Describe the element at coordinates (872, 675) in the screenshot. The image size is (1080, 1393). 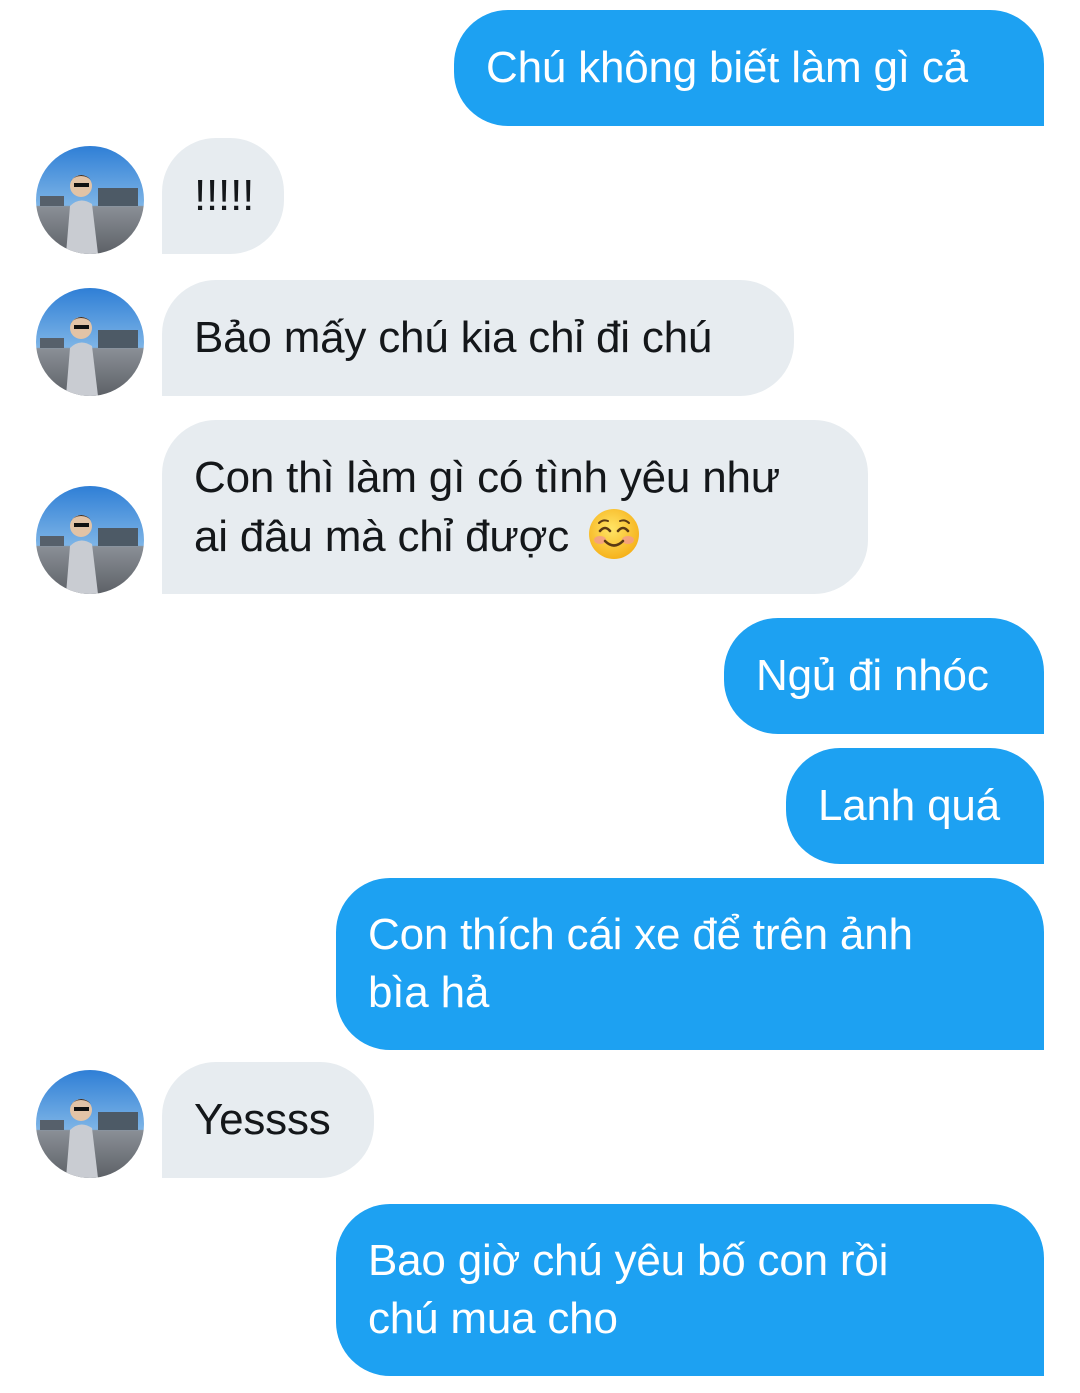
I see `message-text: Ngủ đi nhóc` at that location.